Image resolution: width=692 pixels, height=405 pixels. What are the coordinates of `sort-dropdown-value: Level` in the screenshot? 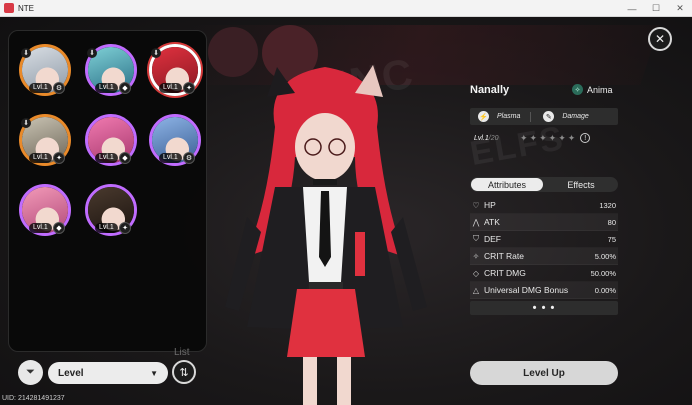 It's located at (71, 373).